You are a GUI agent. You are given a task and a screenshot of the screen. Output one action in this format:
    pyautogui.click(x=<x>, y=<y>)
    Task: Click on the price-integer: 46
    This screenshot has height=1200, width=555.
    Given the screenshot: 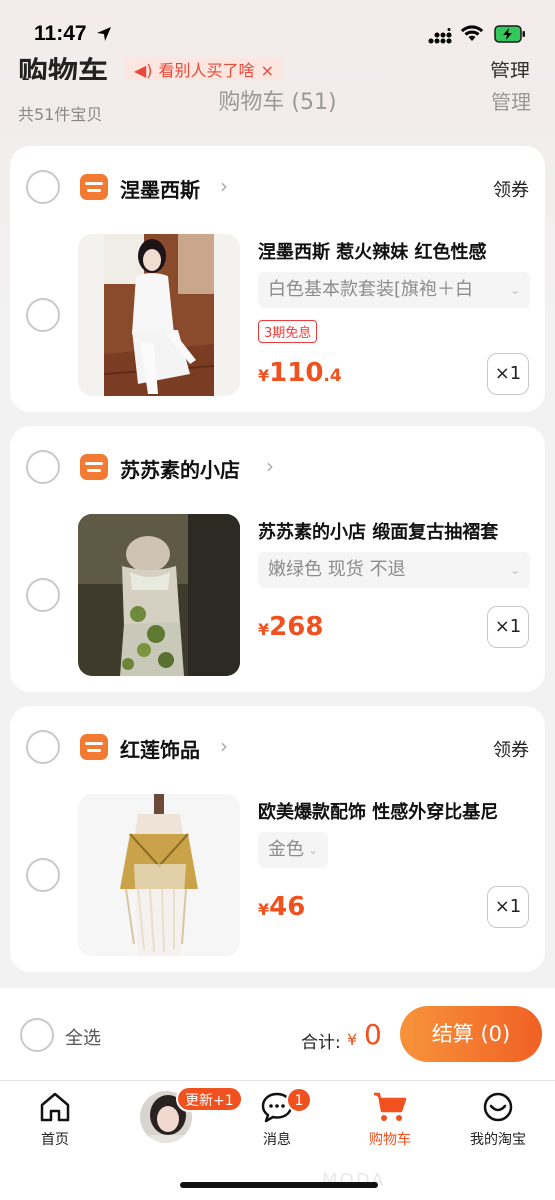 What is the action you would take?
    pyautogui.click(x=287, y=907)
    